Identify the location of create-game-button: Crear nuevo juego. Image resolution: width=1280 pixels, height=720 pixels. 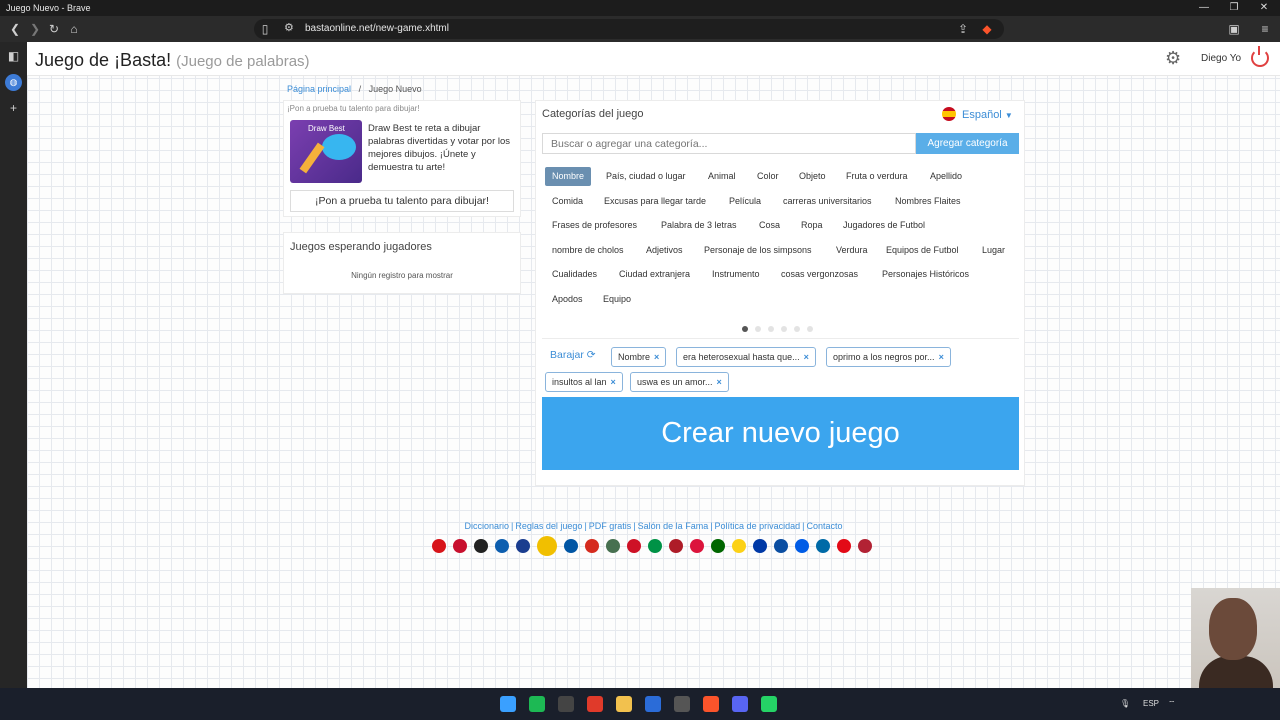
(780, 433).